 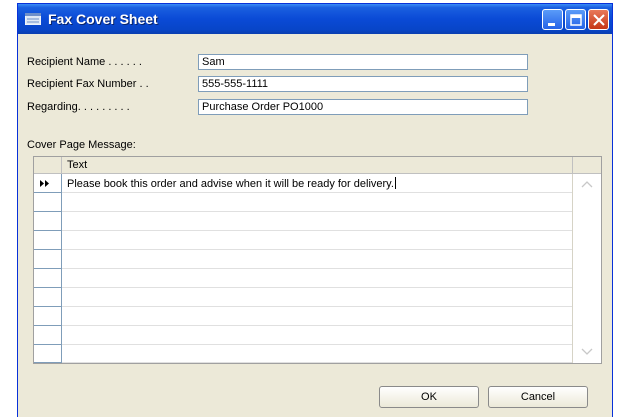 What do you see at coordinates (78, 107) in the screenshot?
I see `regarding-label: Regarding. . . . . . . . .` at bounding box center [78, 107].